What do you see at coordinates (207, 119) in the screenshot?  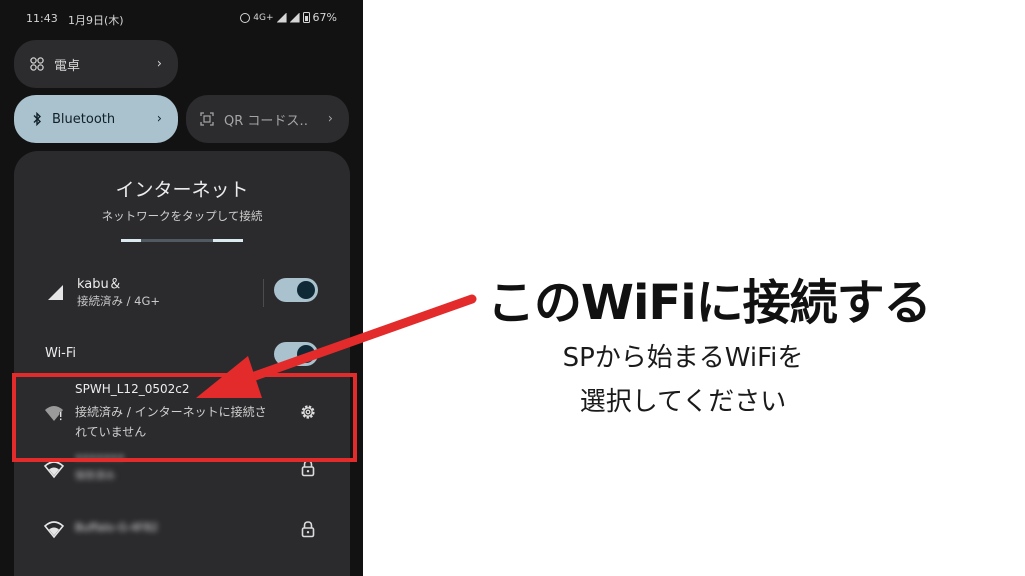 I see `qr-scan-icon` at bounding box center [207, 119].